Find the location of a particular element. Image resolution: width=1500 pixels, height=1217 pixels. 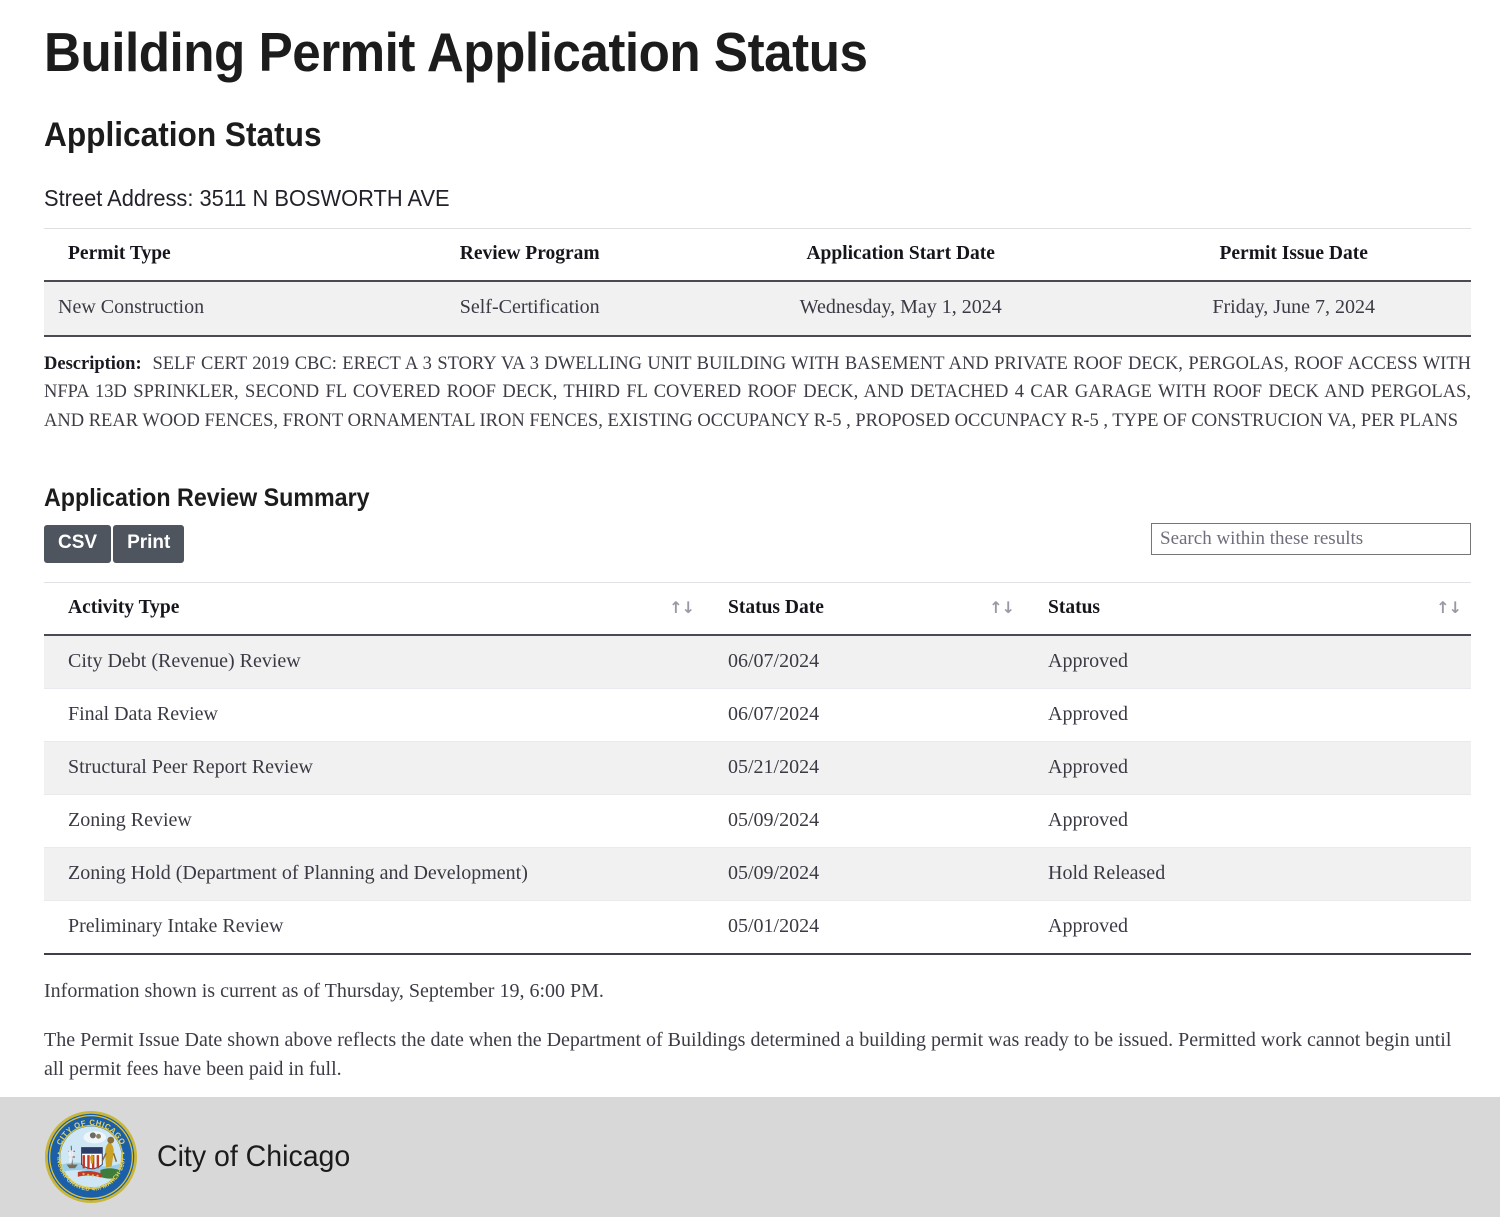

description-label: Description: is located at coordinates (93, 363).